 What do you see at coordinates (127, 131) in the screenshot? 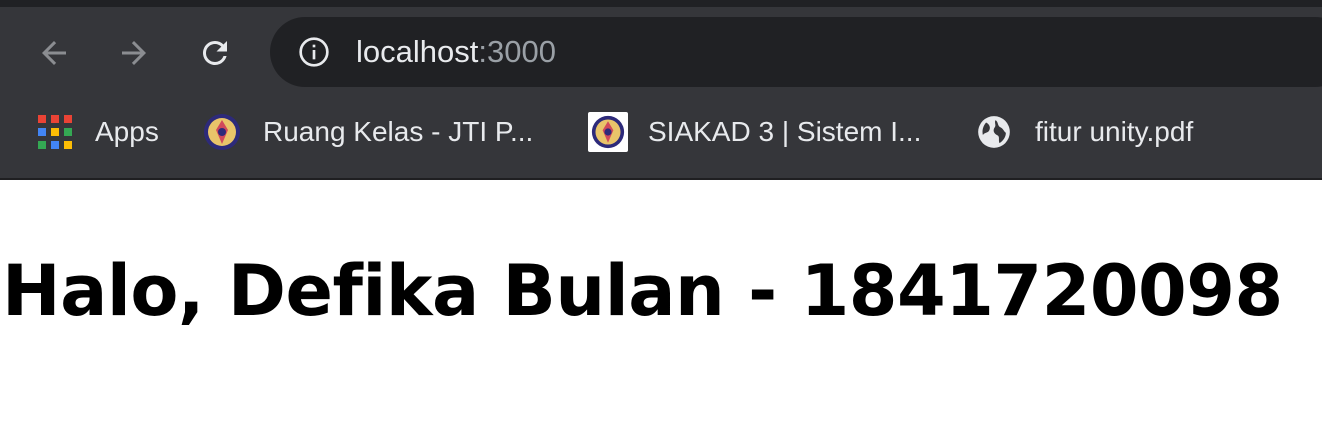
I see `bookmark-label: Apps` at bounding box center [127, 131].